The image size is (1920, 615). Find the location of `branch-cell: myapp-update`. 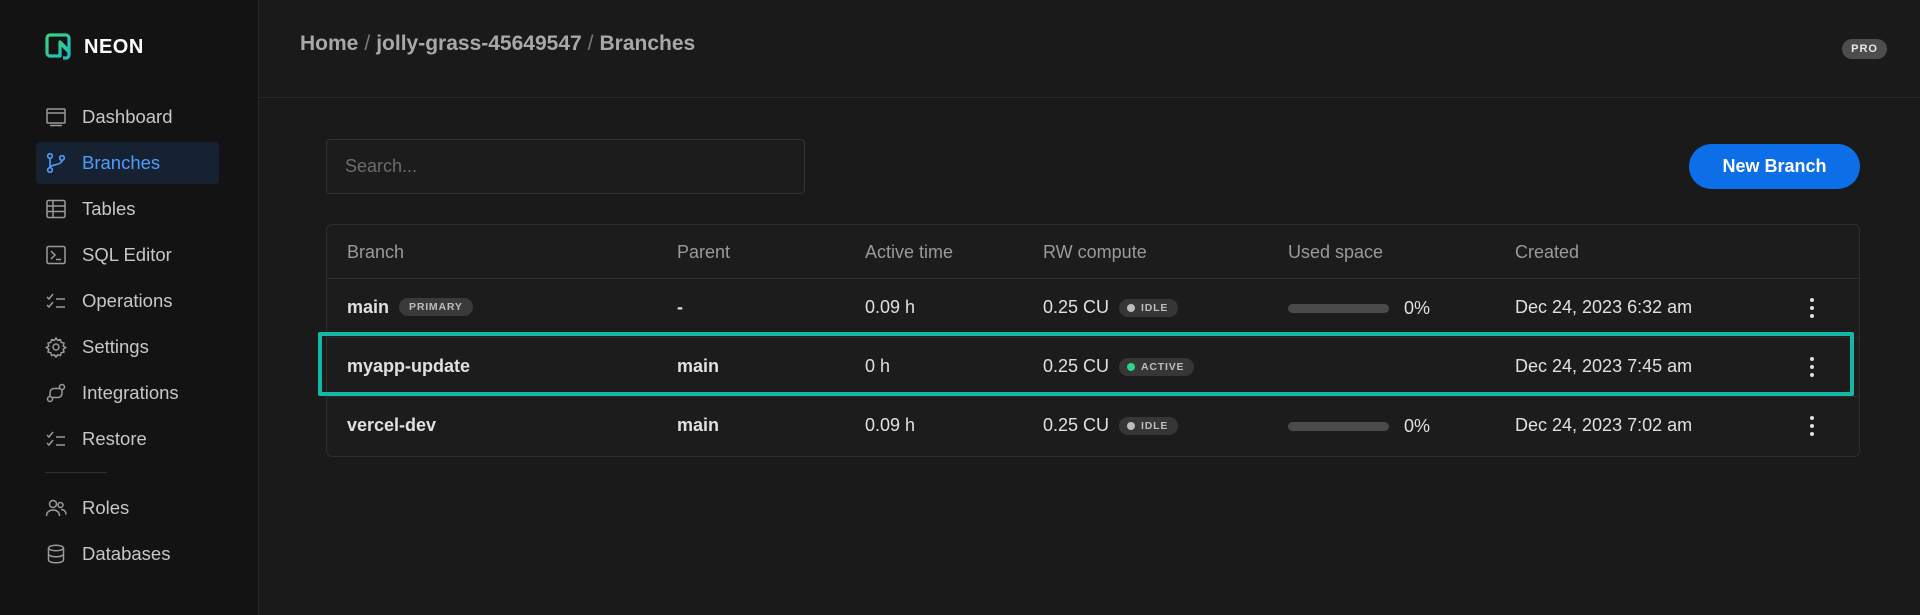

branch-cell: myapp-update is located at coordinates (408, 366).